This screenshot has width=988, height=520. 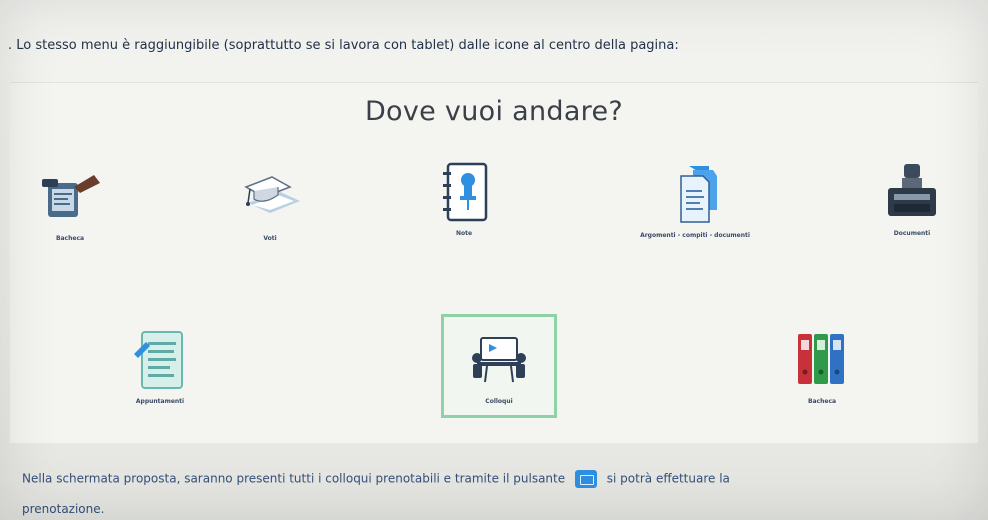 I want to click on printer-icon, so click(x=912, y=190).